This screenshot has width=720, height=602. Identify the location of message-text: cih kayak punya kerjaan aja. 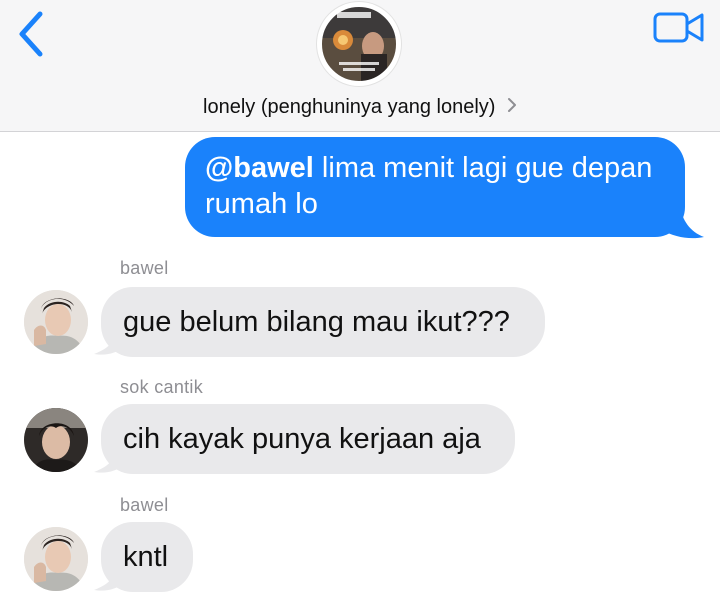
(302, 439).